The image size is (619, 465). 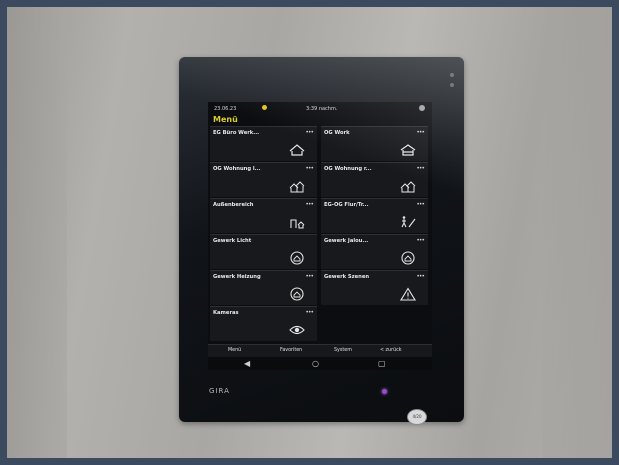 I want to click on tile-kameras: Kameras •••, so click(x=263, y=323).